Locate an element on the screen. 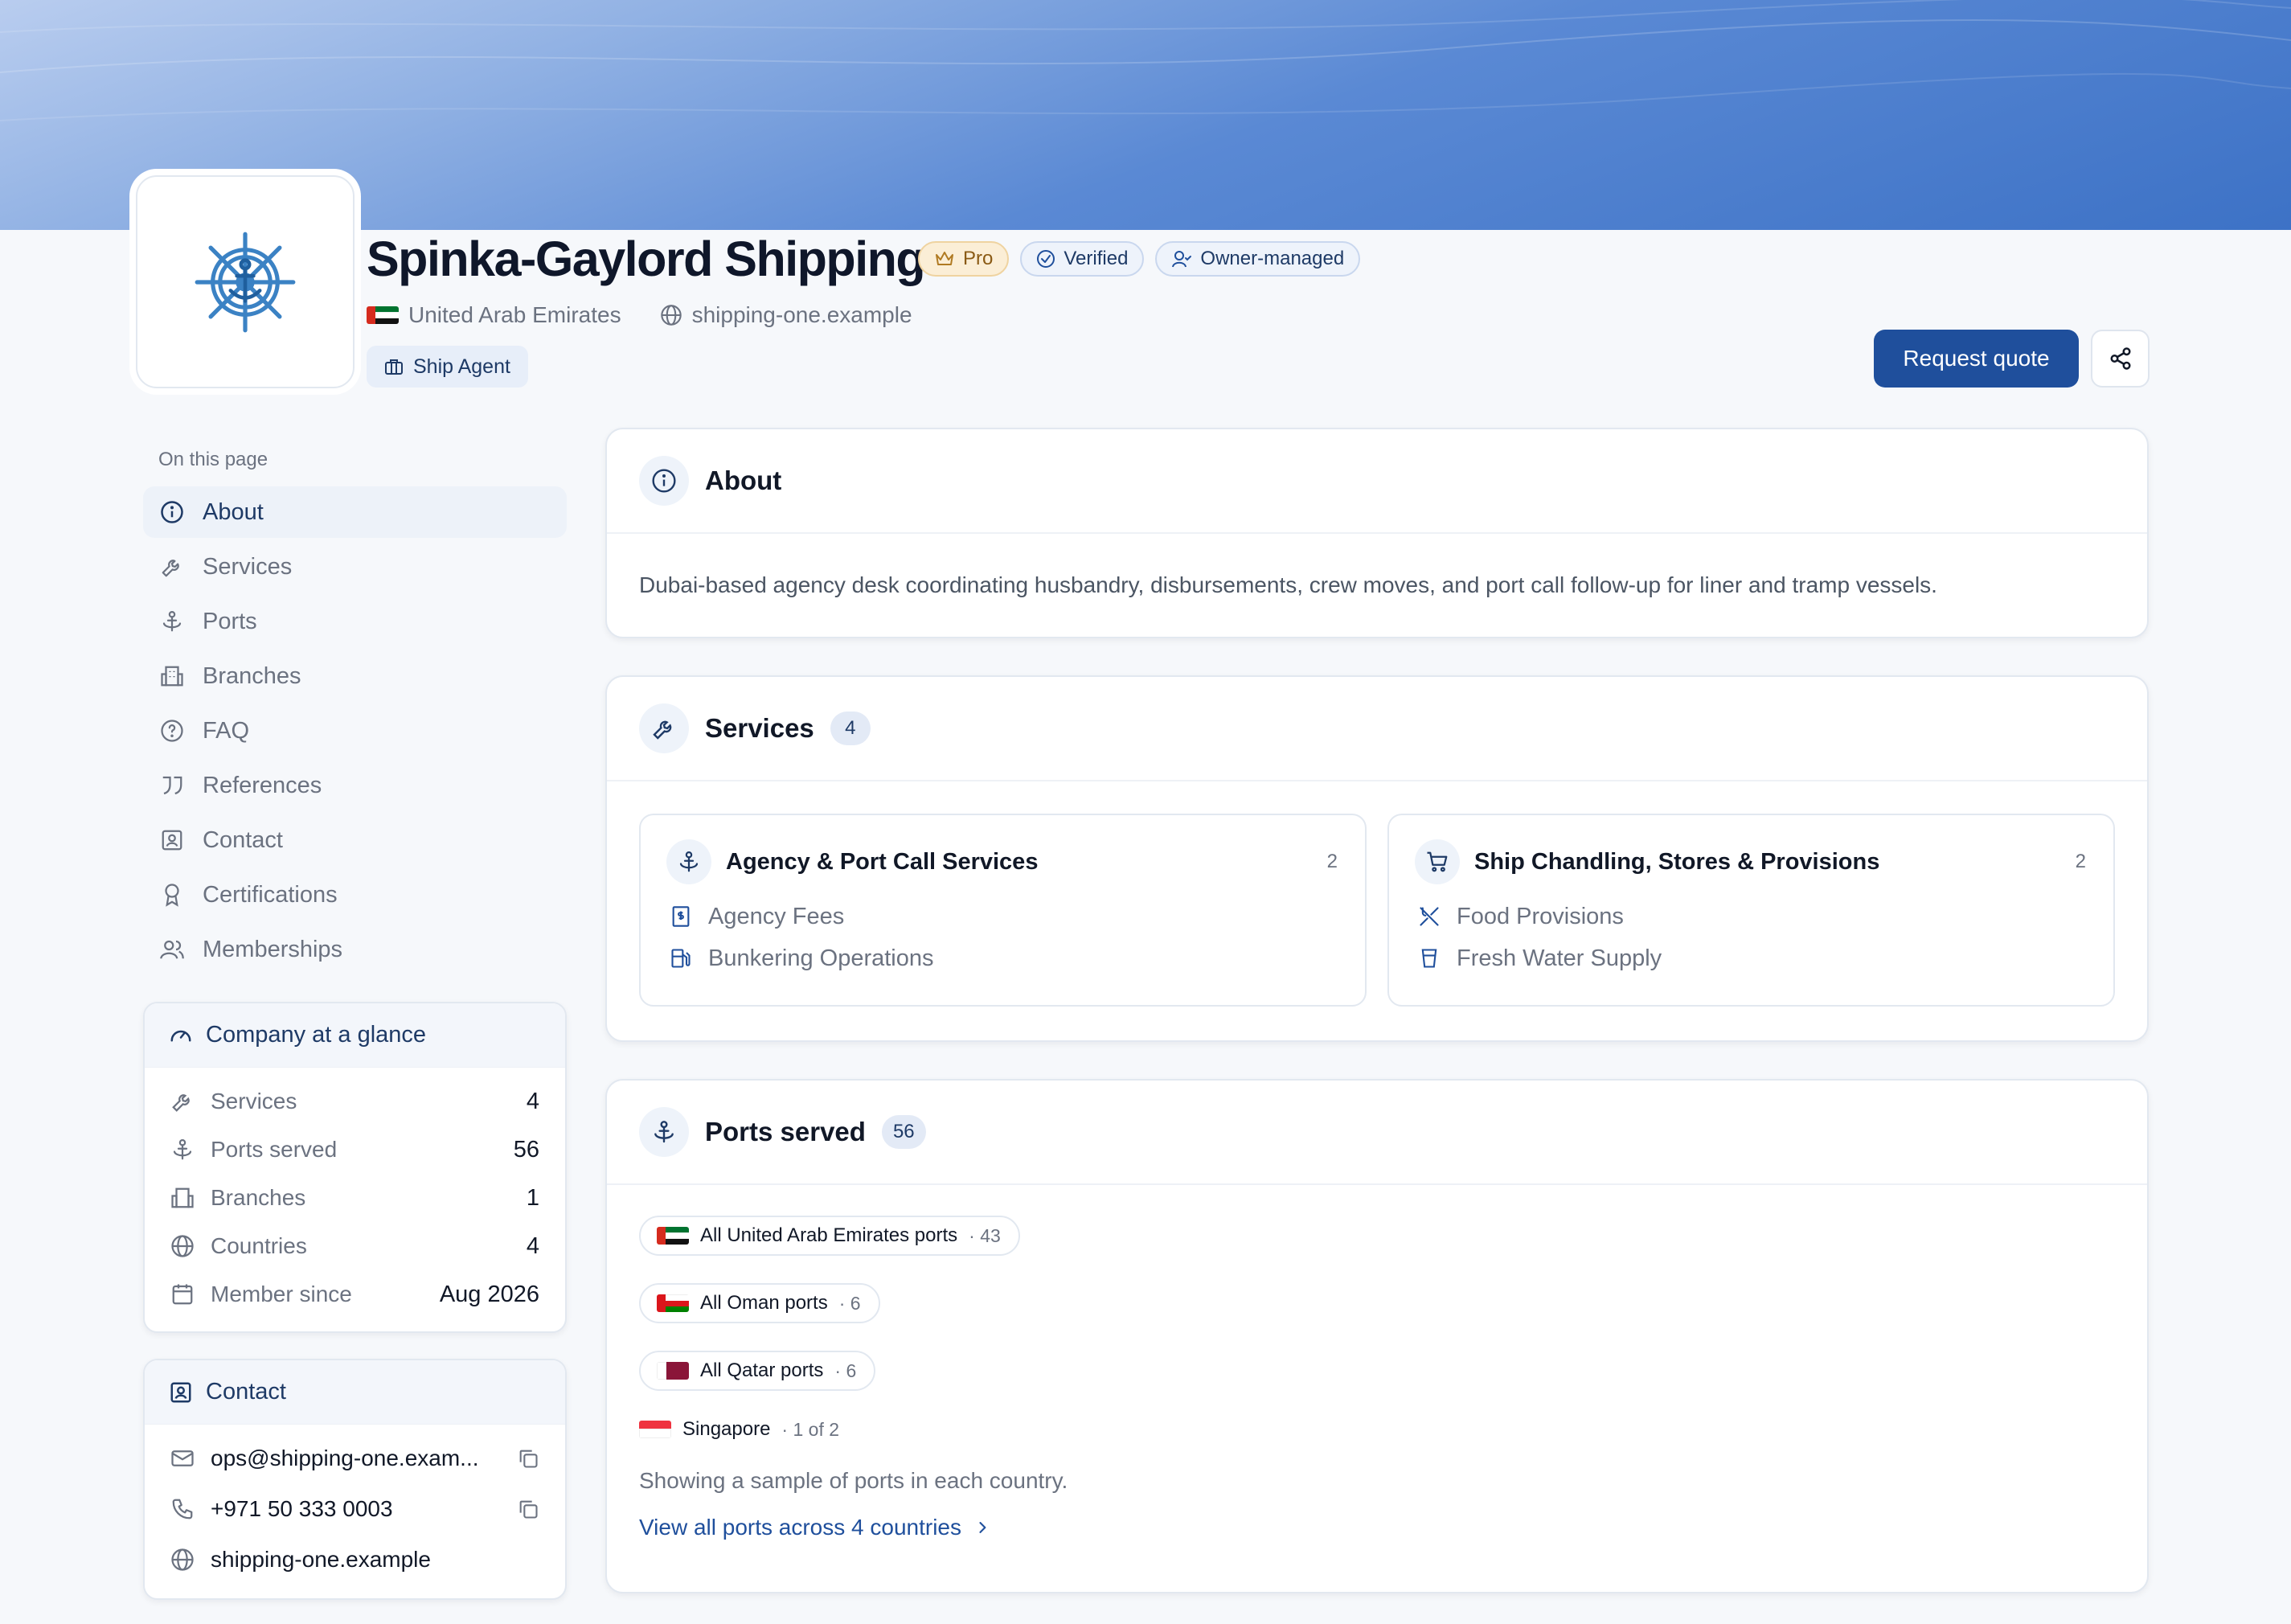 This screenshot has height=1624, width=2291. contact-phone-row: +971 50 333 0003 is located at coordinates (355, 1509).